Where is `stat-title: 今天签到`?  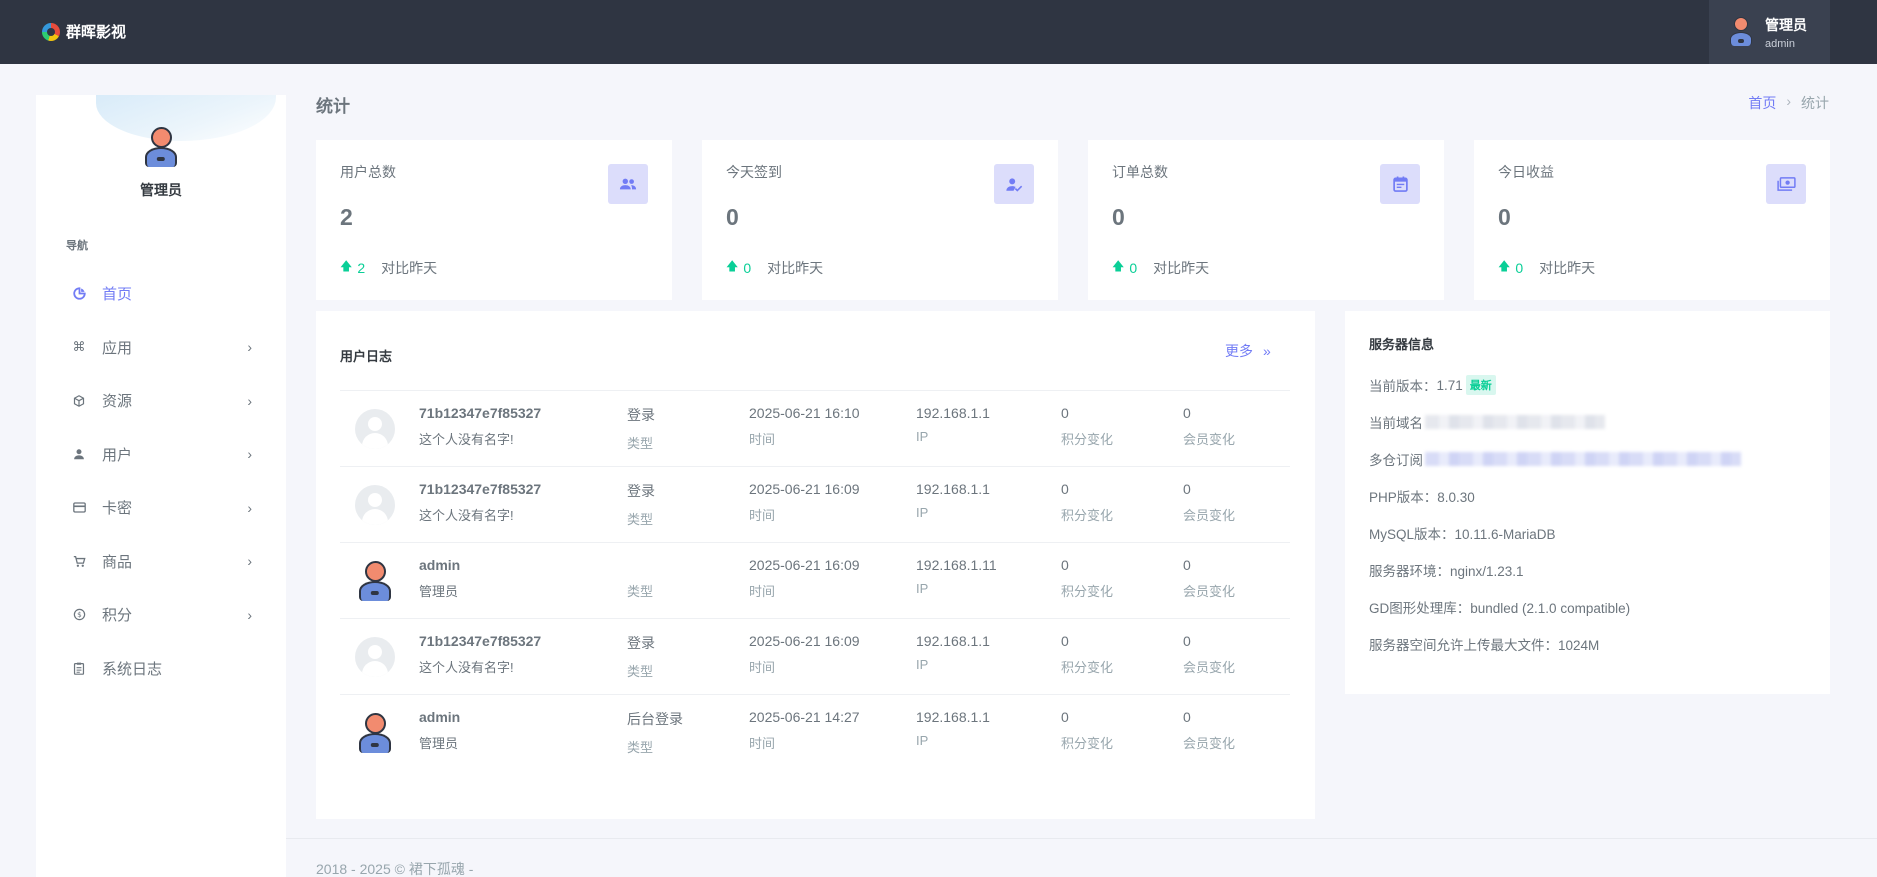
stat-title: 今天签到 is located at coordinates (754, 172).